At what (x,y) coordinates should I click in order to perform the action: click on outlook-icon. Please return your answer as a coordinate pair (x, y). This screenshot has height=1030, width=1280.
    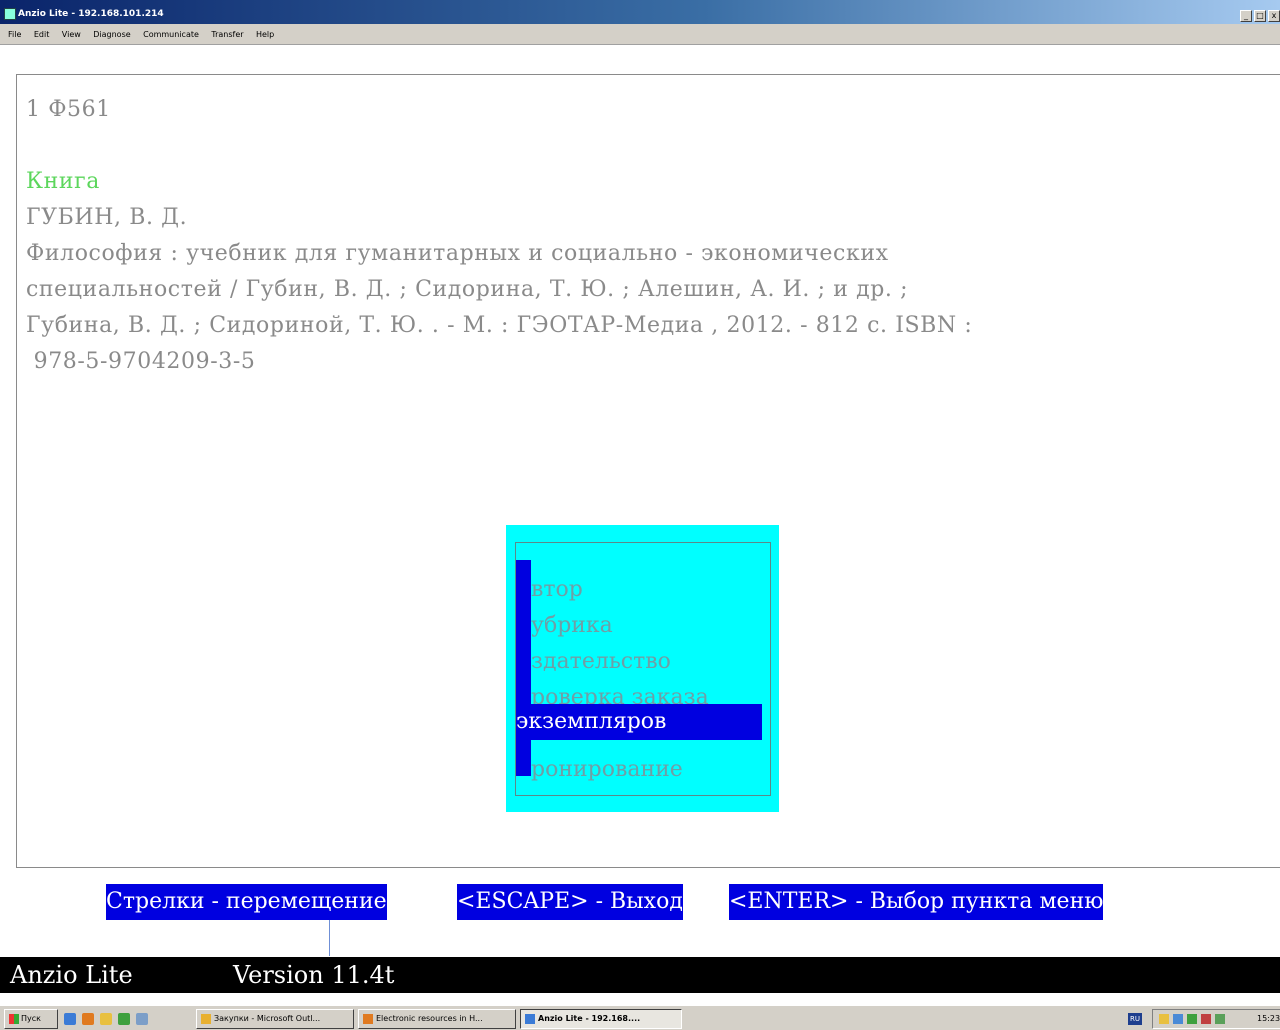
    Looking at the image, I should click on (206, 1018).